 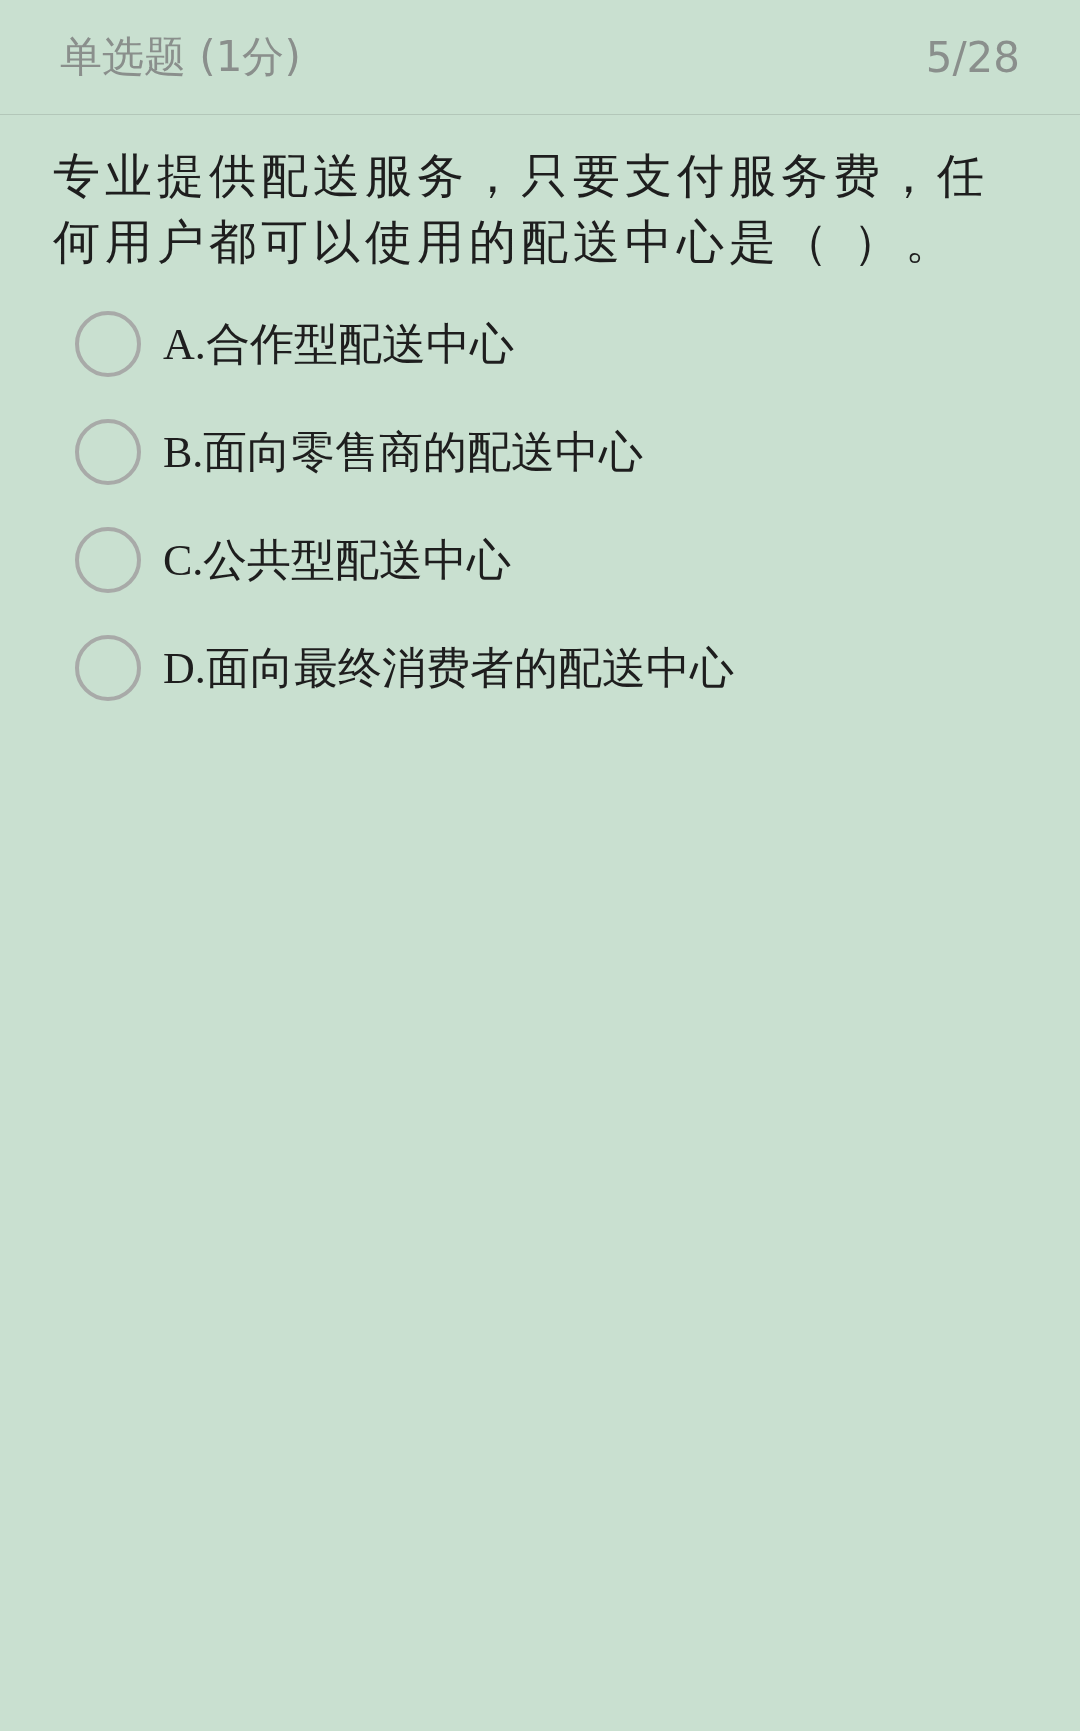 I want to click on option-label: D.面向最终消费者的配送中心, so click(x=448, y=668).